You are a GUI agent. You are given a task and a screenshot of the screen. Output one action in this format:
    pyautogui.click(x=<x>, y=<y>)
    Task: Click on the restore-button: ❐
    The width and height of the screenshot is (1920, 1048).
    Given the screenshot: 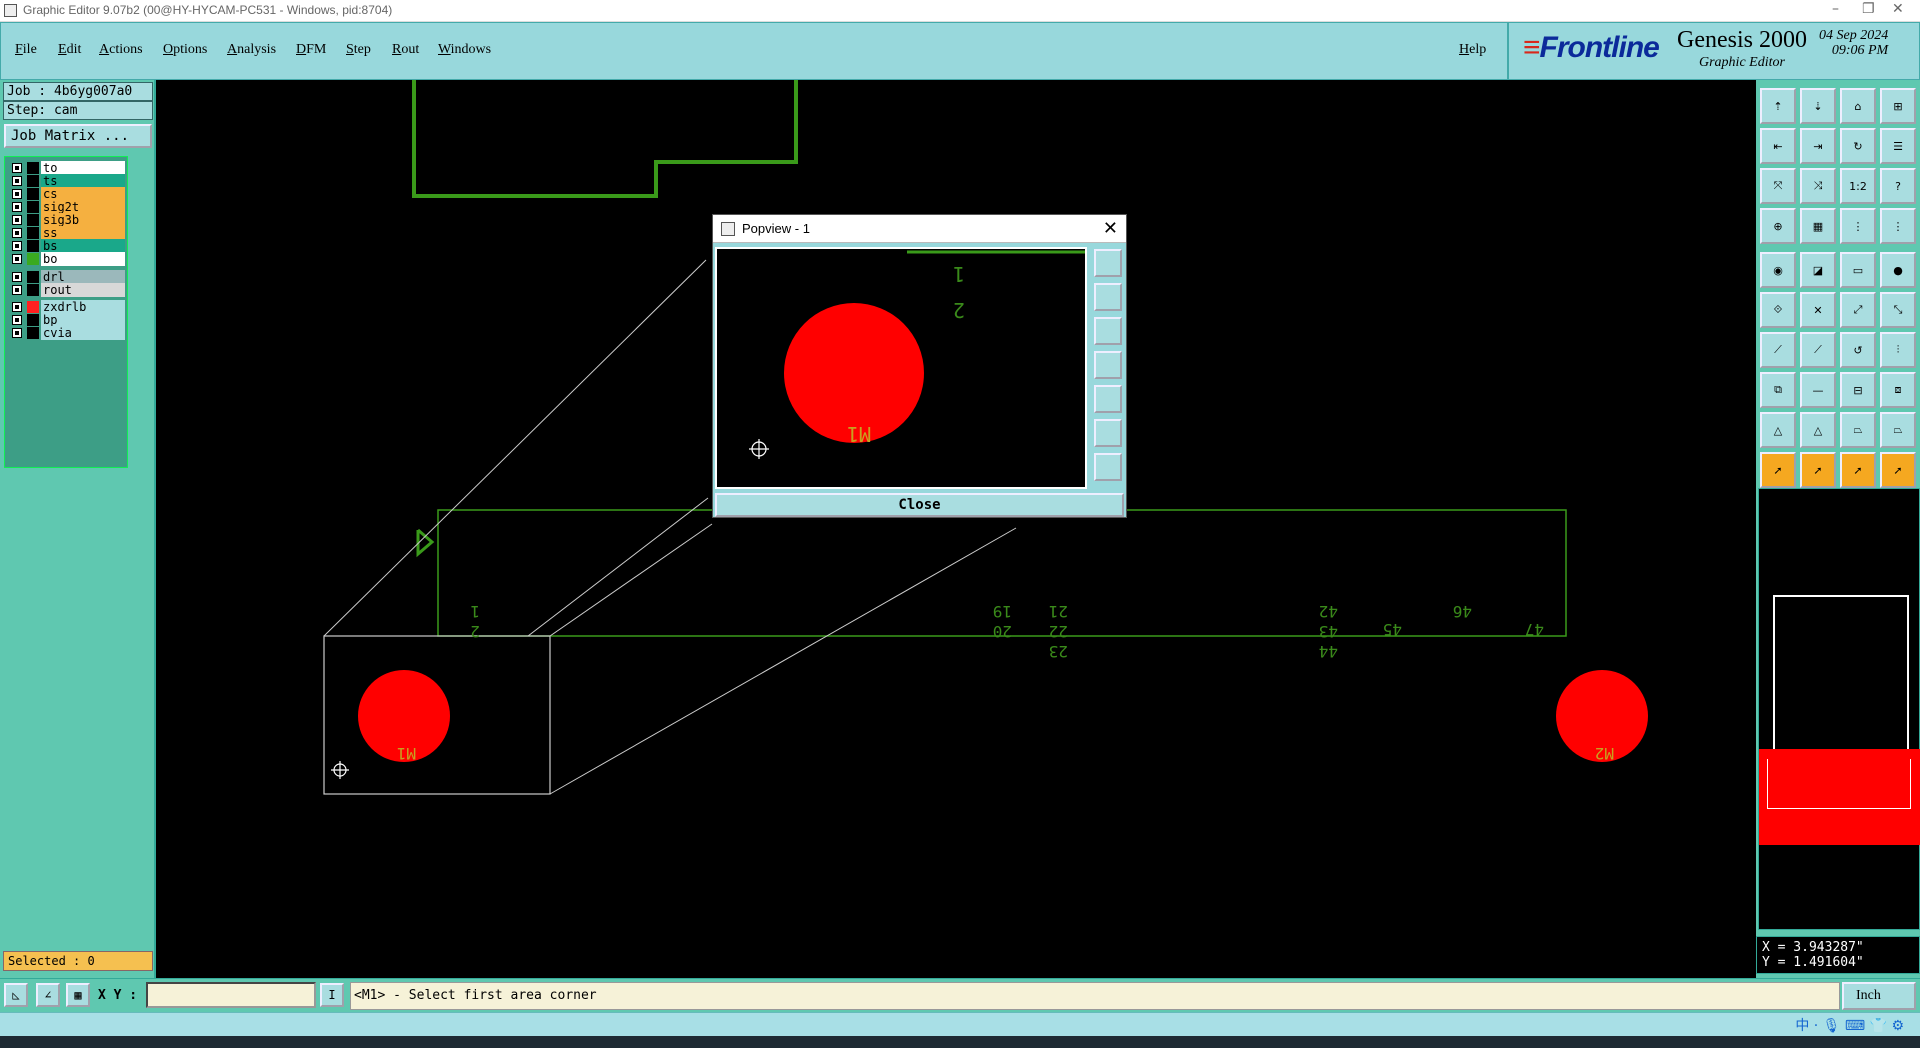 What is the action you would take?
    pyautogui.click(x=1868, y=9)
    